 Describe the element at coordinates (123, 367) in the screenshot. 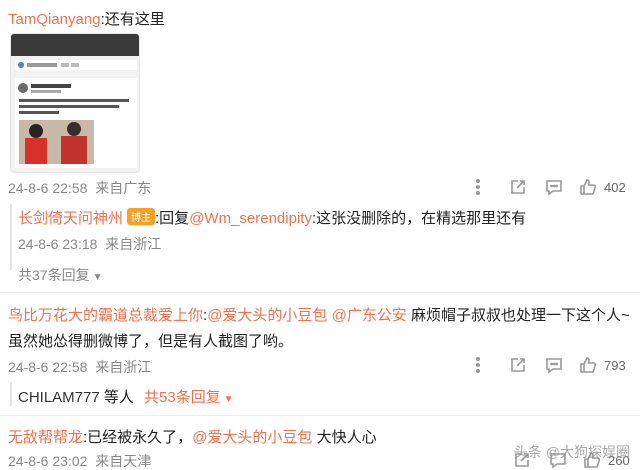

I see `comment-2-source: 来自浙江` at that location.